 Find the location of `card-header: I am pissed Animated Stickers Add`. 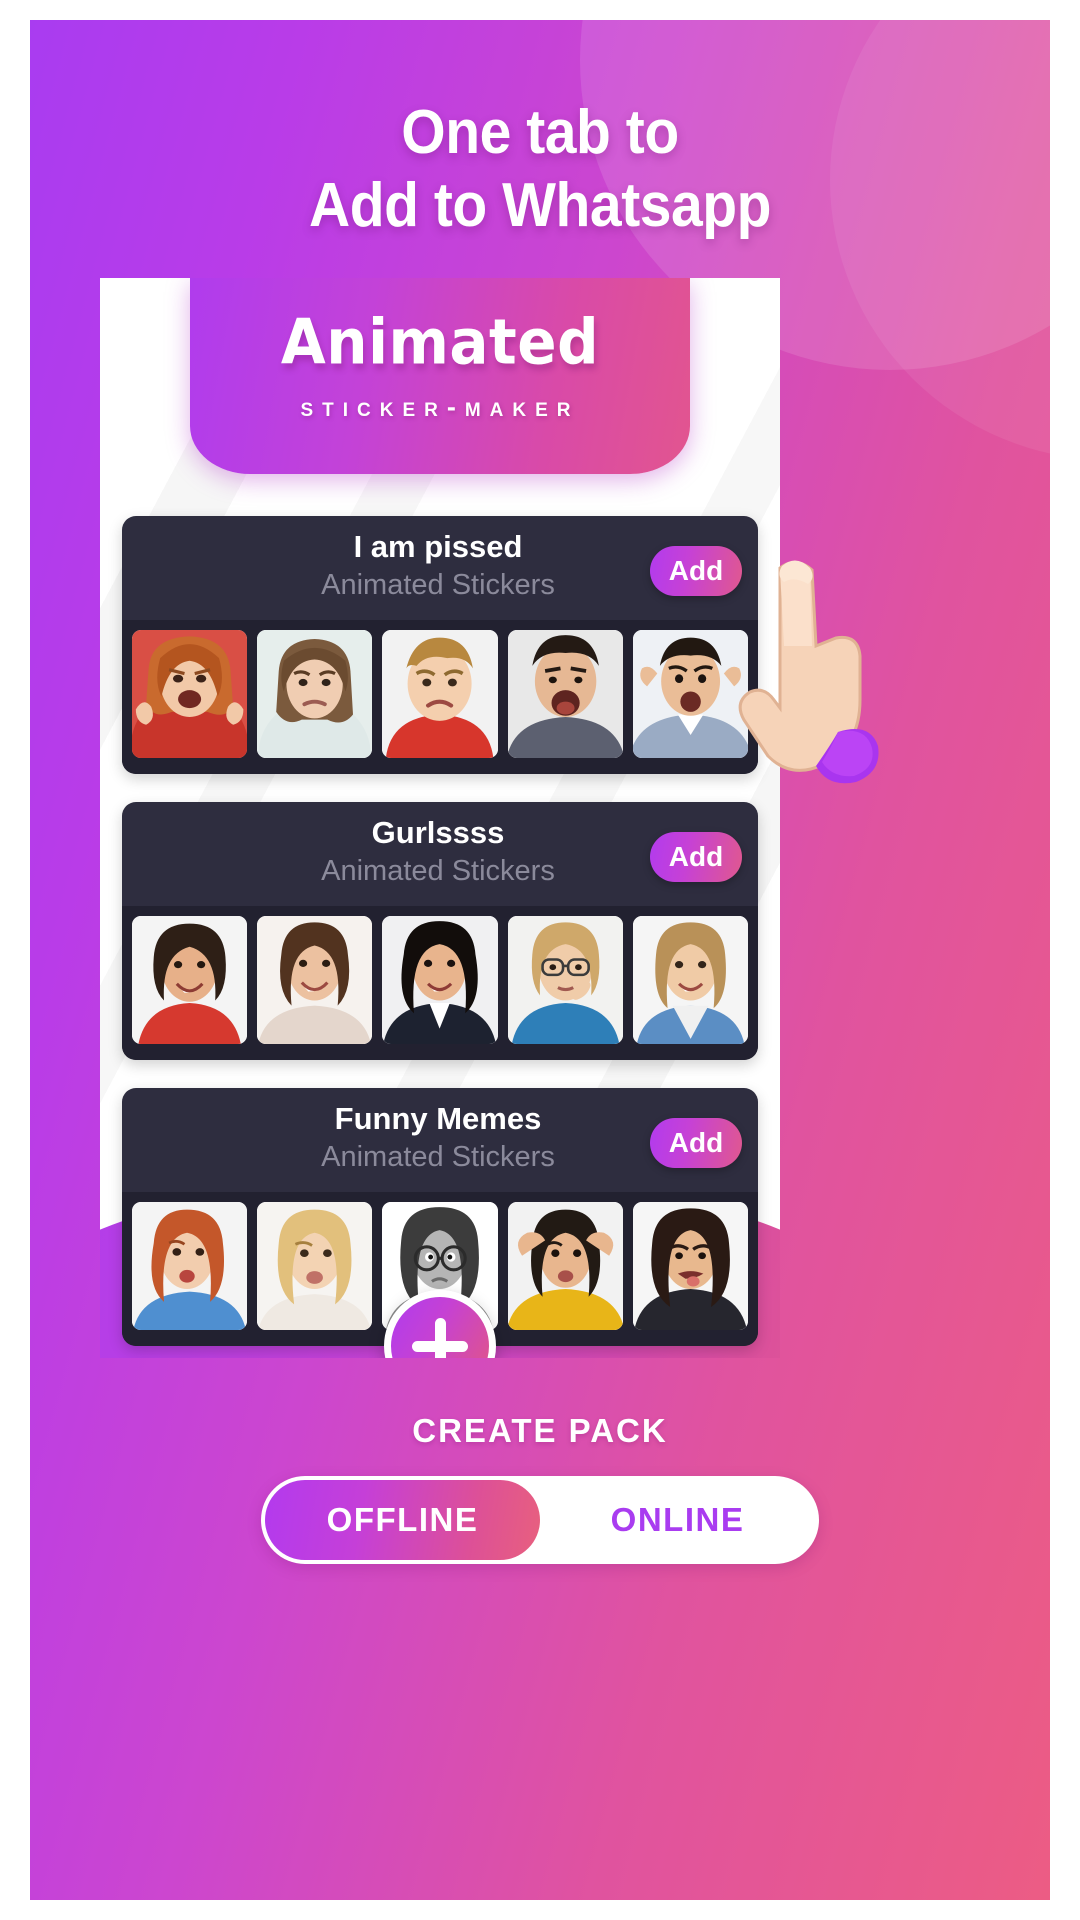

card-header: I am pissed Animated Stickers Add is located at coordinates (440, 568).